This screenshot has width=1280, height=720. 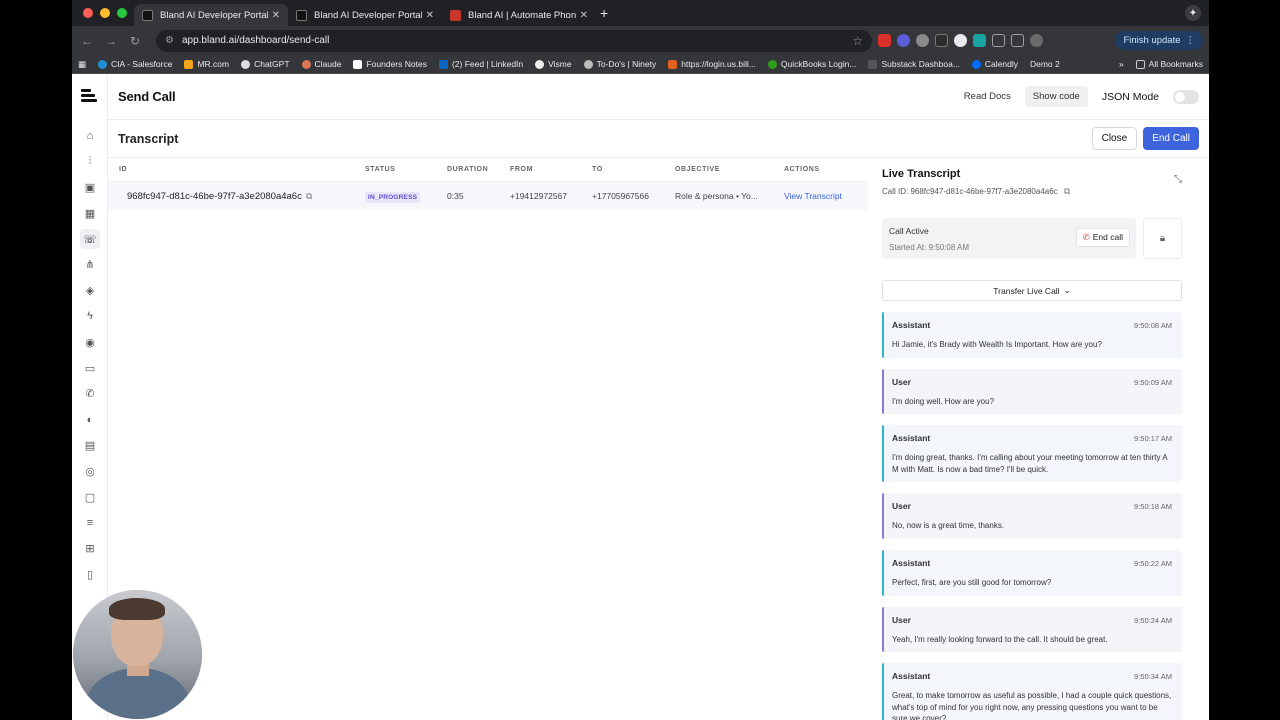 I want to click on bland-site-favicon-icon, so click(x=455, y=15).